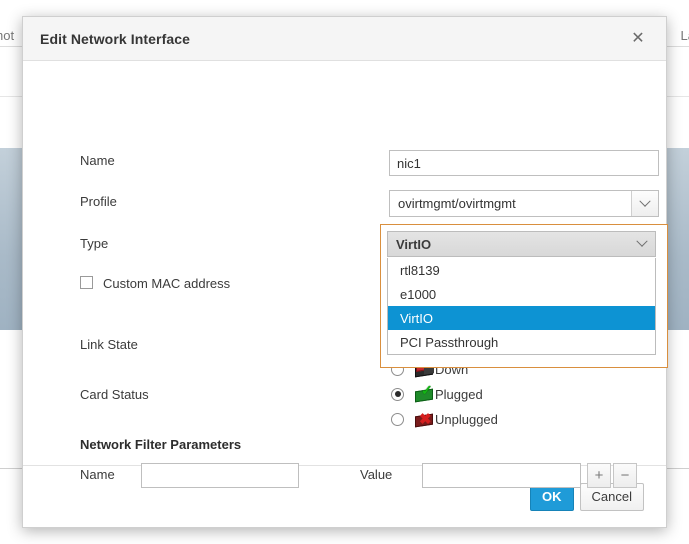  What do you see at coordinates (457, 203) in the screenshot?
I see `profile-select-value: ovirtmgmt/ovirtmgmt` at bounding box center [457, 203].